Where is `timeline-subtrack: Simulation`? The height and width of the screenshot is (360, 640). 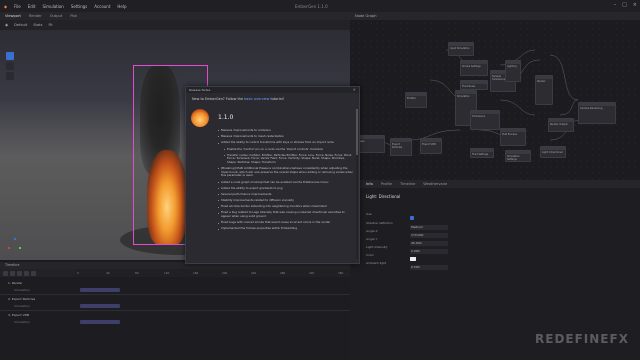 timeline-subtrack: Simulation is located at coordinates (37, 323).